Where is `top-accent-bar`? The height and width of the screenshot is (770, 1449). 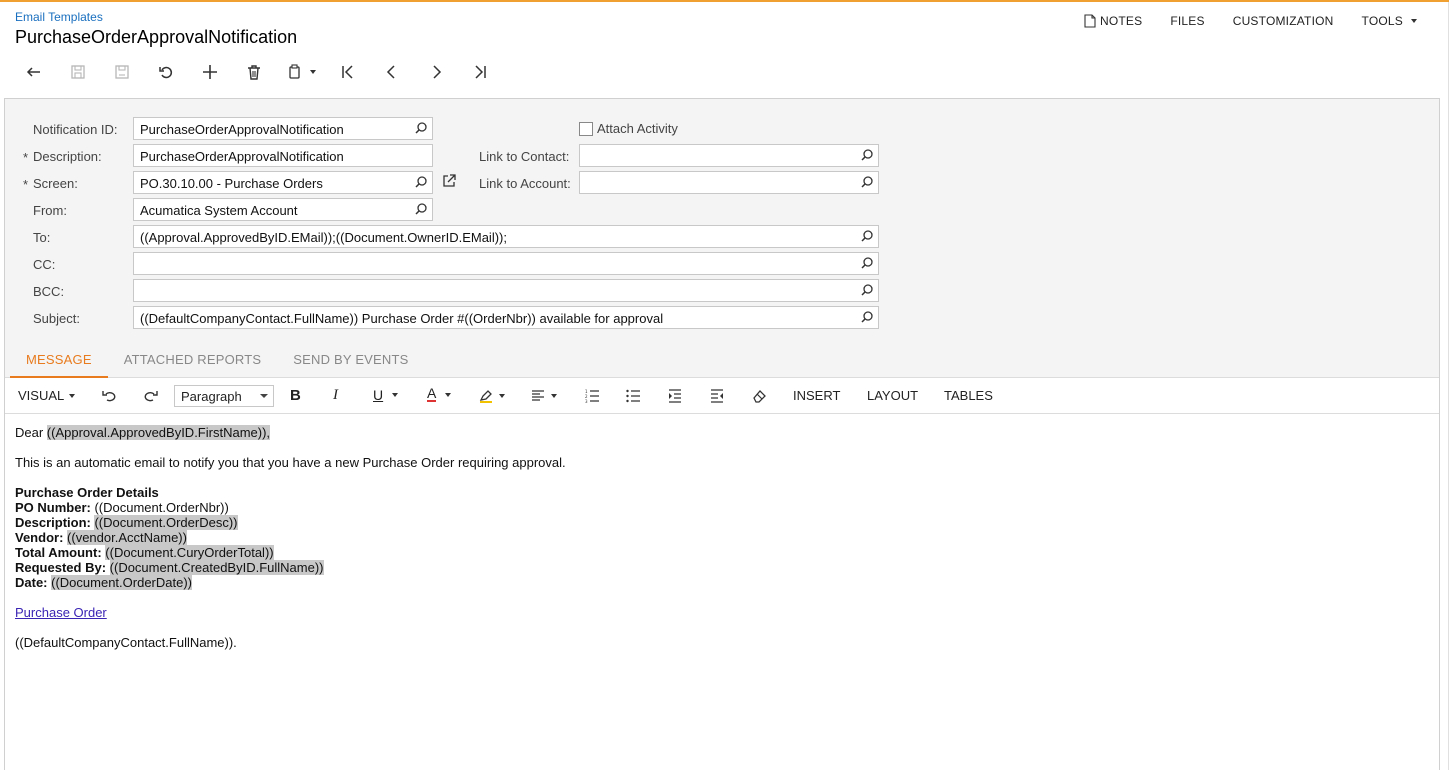 top-accent-bar is located at coordinates (724, 1).